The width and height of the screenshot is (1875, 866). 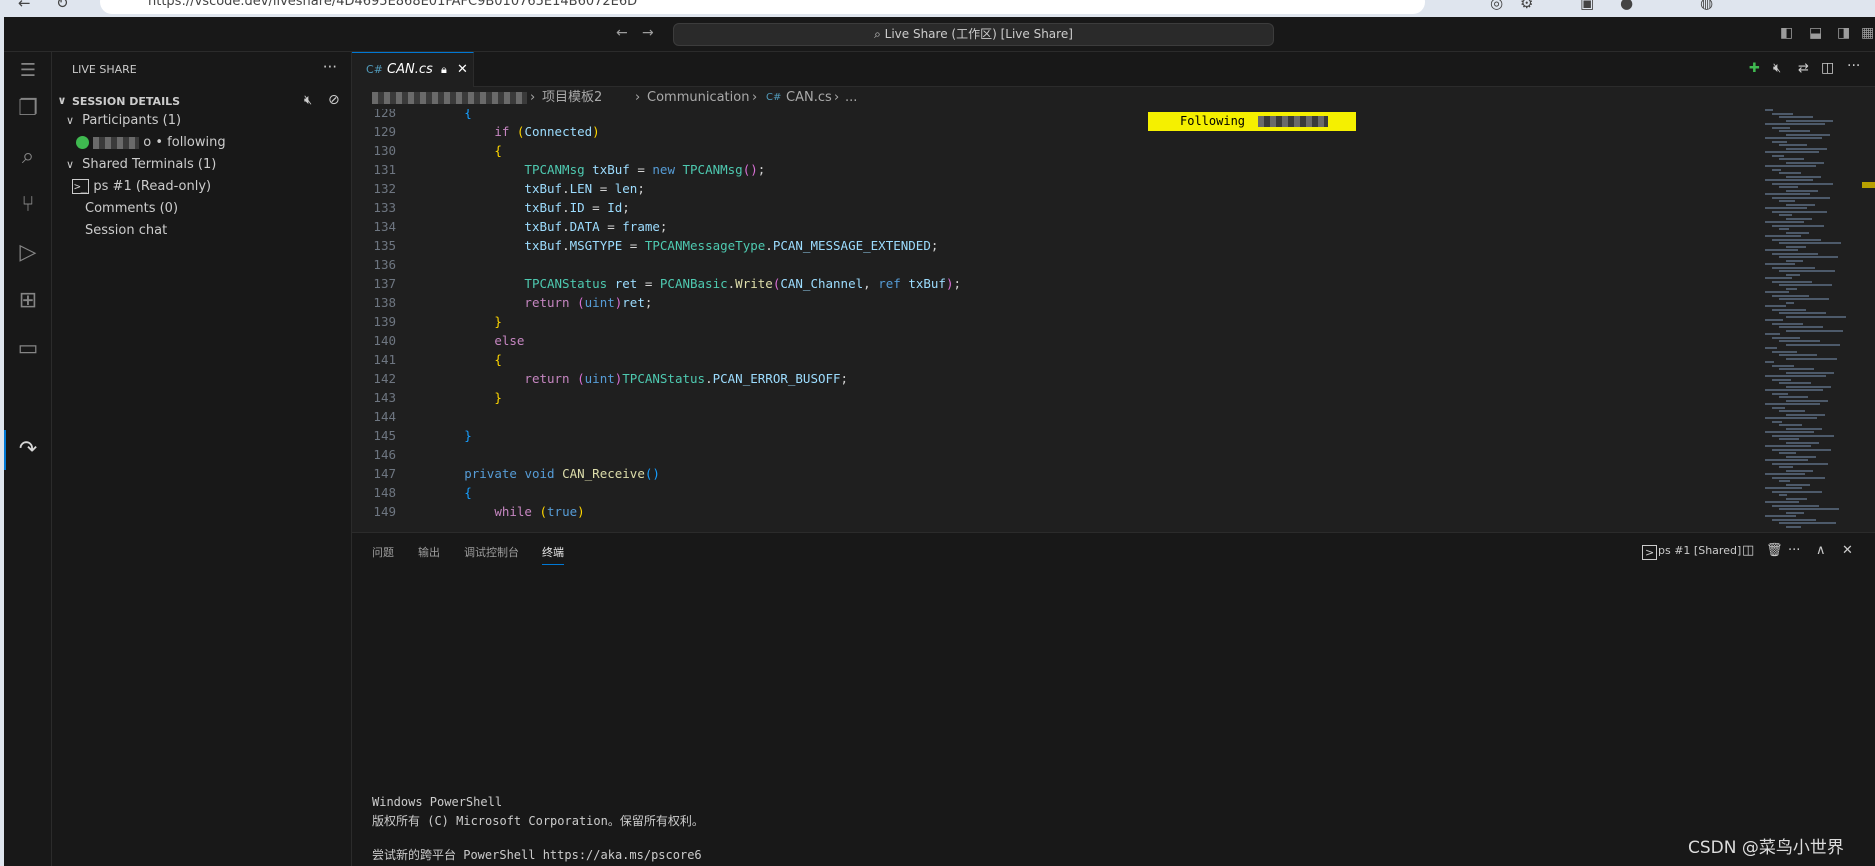 I want to click on code-line: 133 txBuf.ID = Id;, so click(x=1052, y=207).